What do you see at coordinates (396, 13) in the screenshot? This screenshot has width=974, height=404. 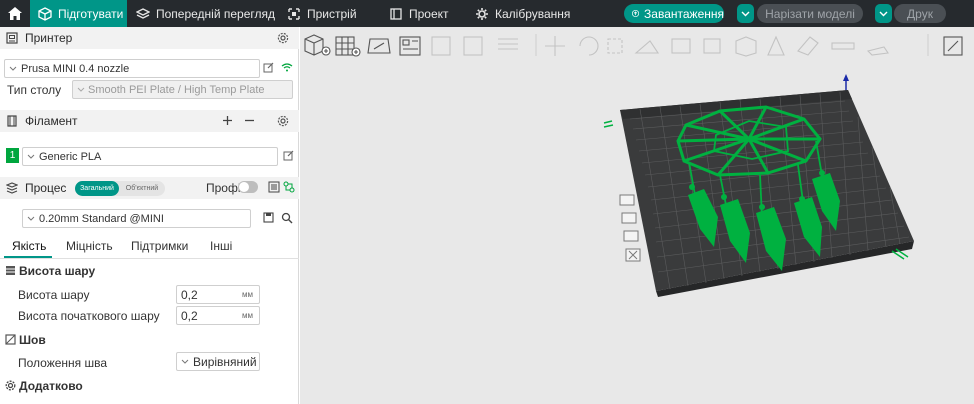 I see `project-icon` at bounding box center [396, 13].